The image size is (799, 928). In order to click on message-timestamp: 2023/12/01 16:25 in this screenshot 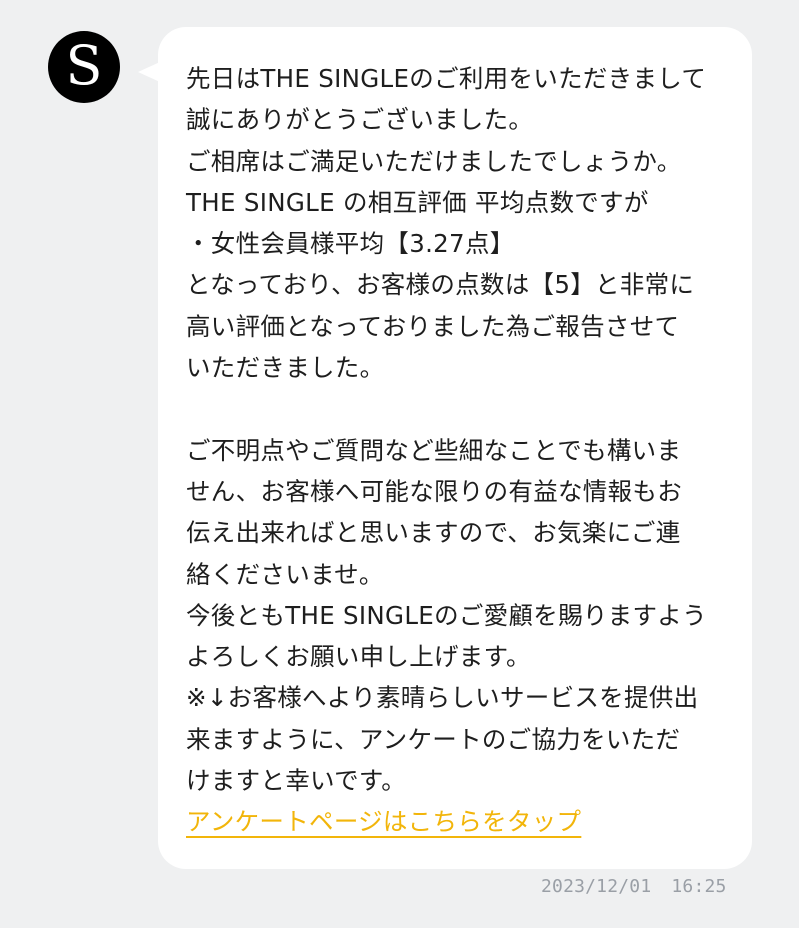, I will do `click(641, 886)`.